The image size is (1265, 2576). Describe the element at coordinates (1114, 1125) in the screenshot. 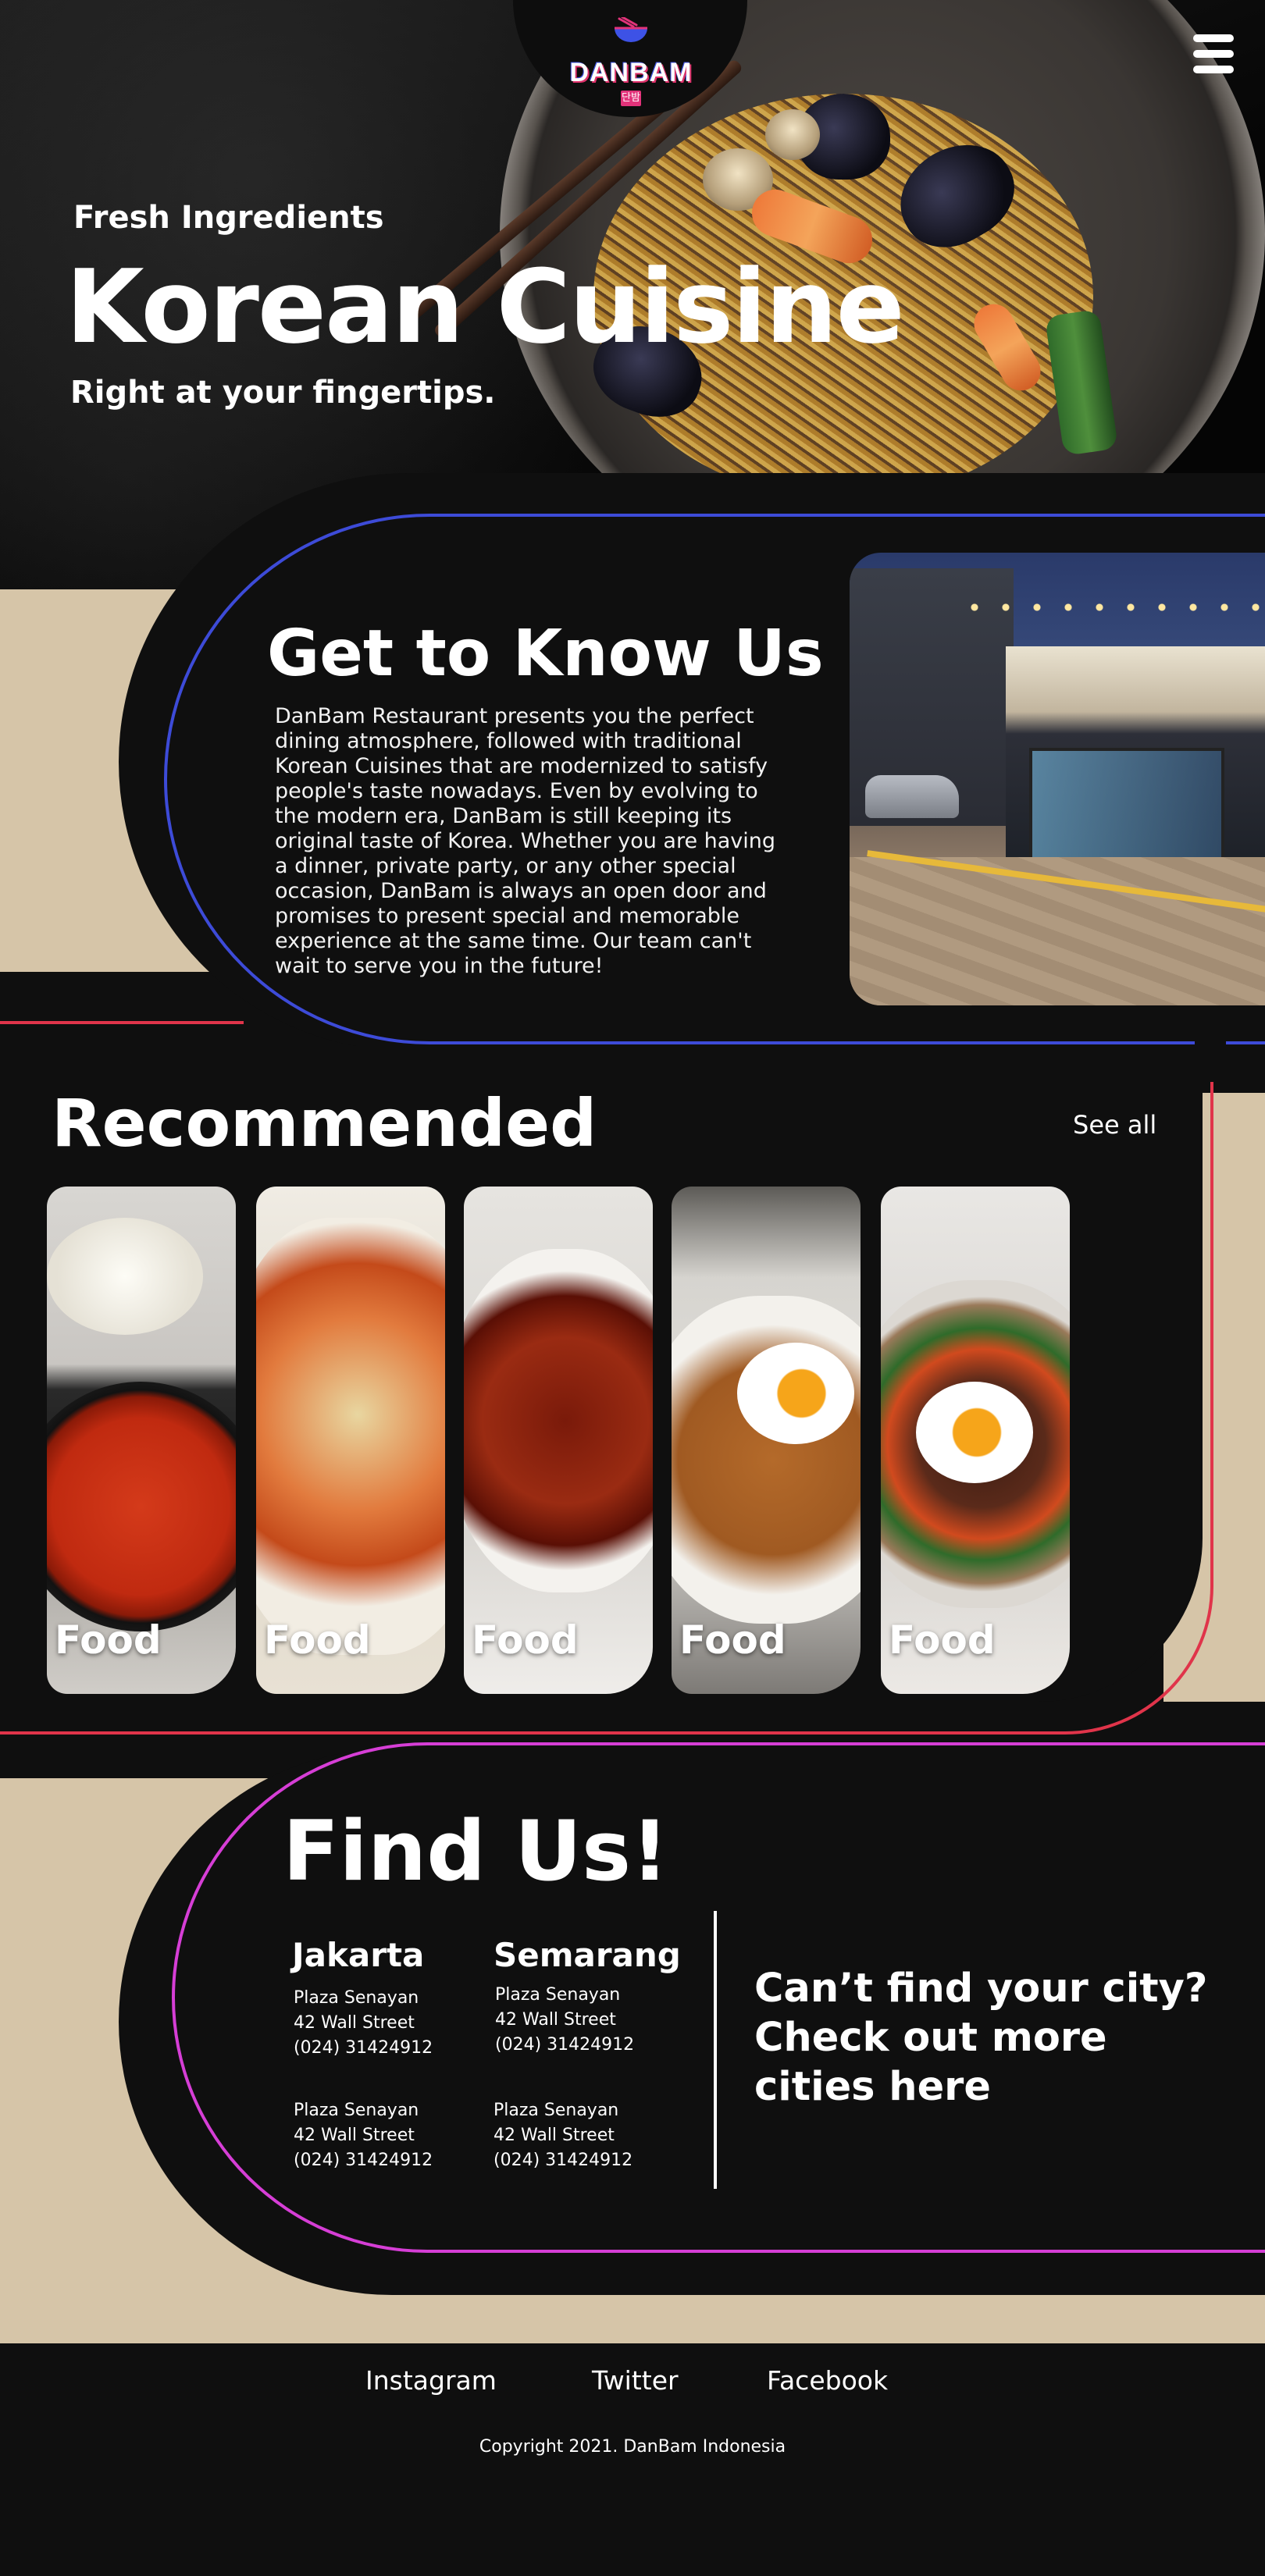

I see `see-all-link: See all` at that location.